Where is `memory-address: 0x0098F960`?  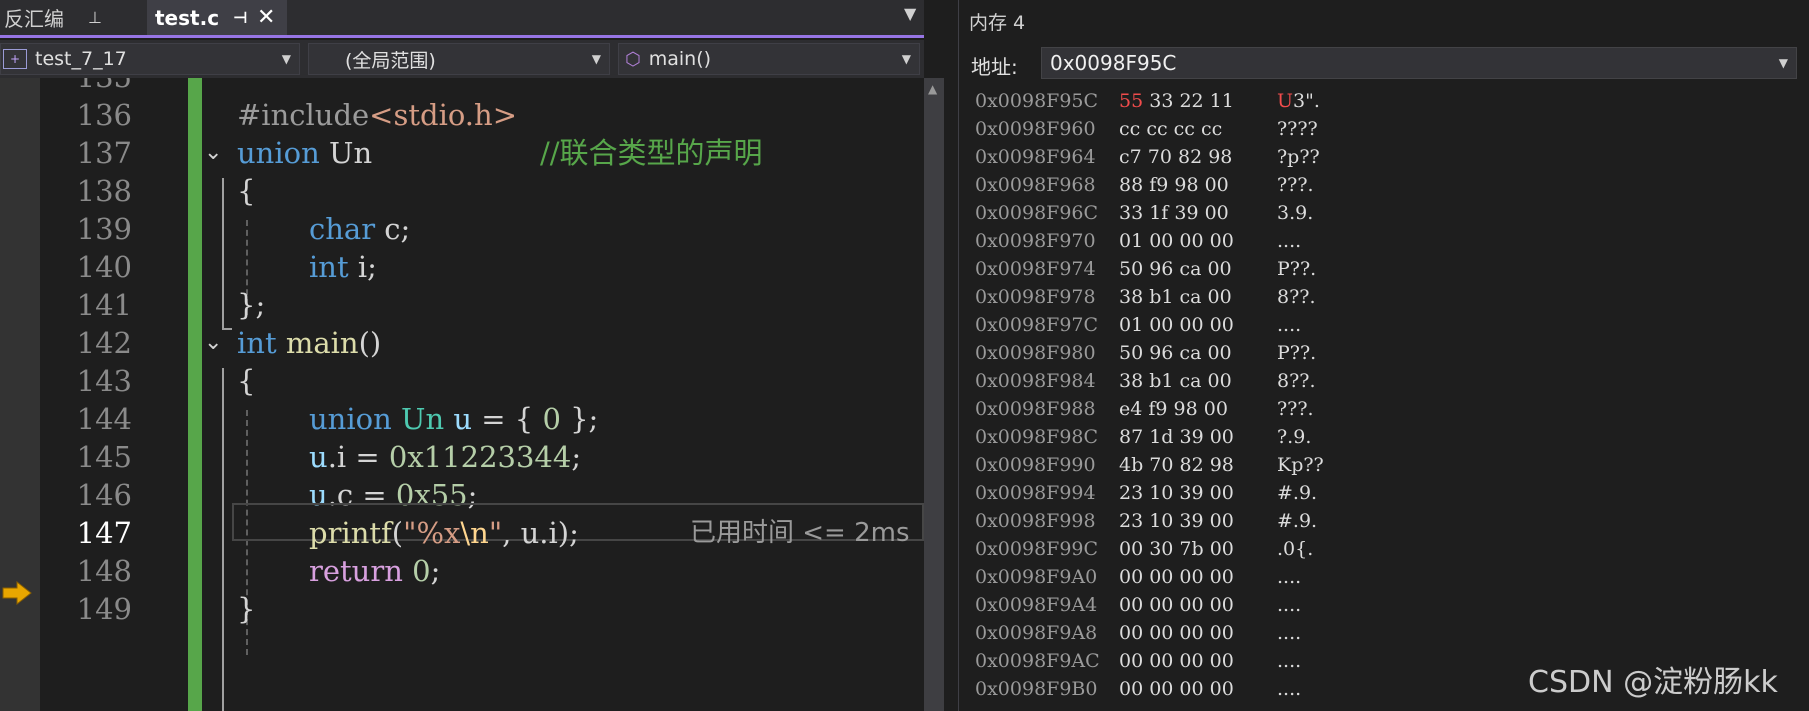 memory-address: 0x0098F960 is located at coordinates (1035, 129).